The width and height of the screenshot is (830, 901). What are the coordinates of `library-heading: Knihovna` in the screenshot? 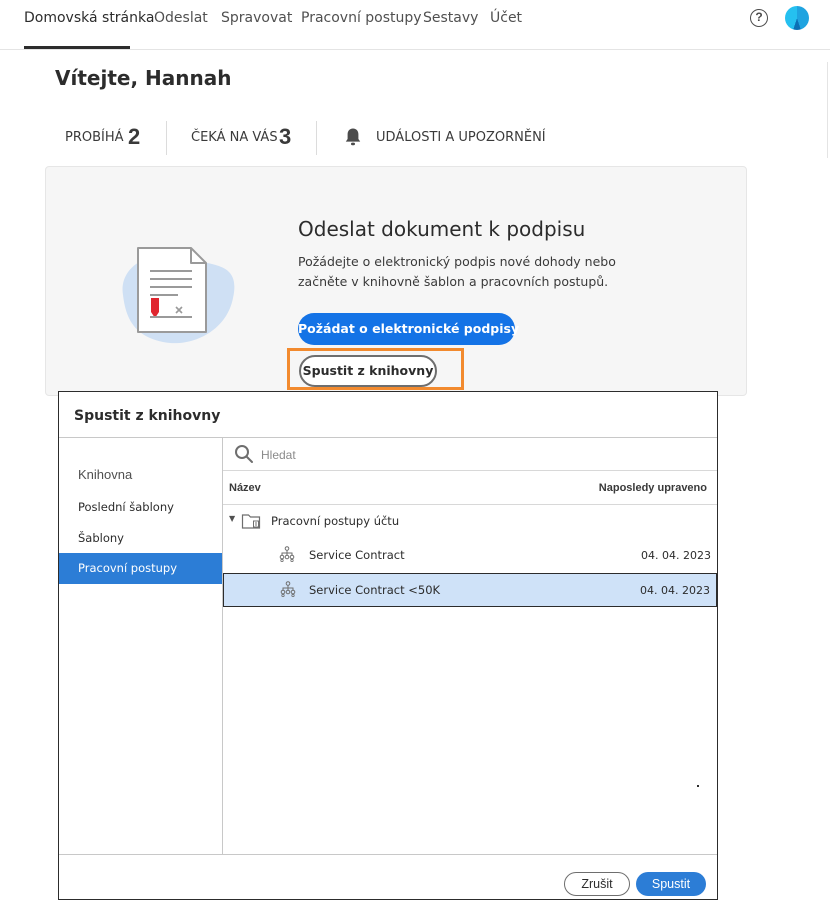 It's located at (105, 474).